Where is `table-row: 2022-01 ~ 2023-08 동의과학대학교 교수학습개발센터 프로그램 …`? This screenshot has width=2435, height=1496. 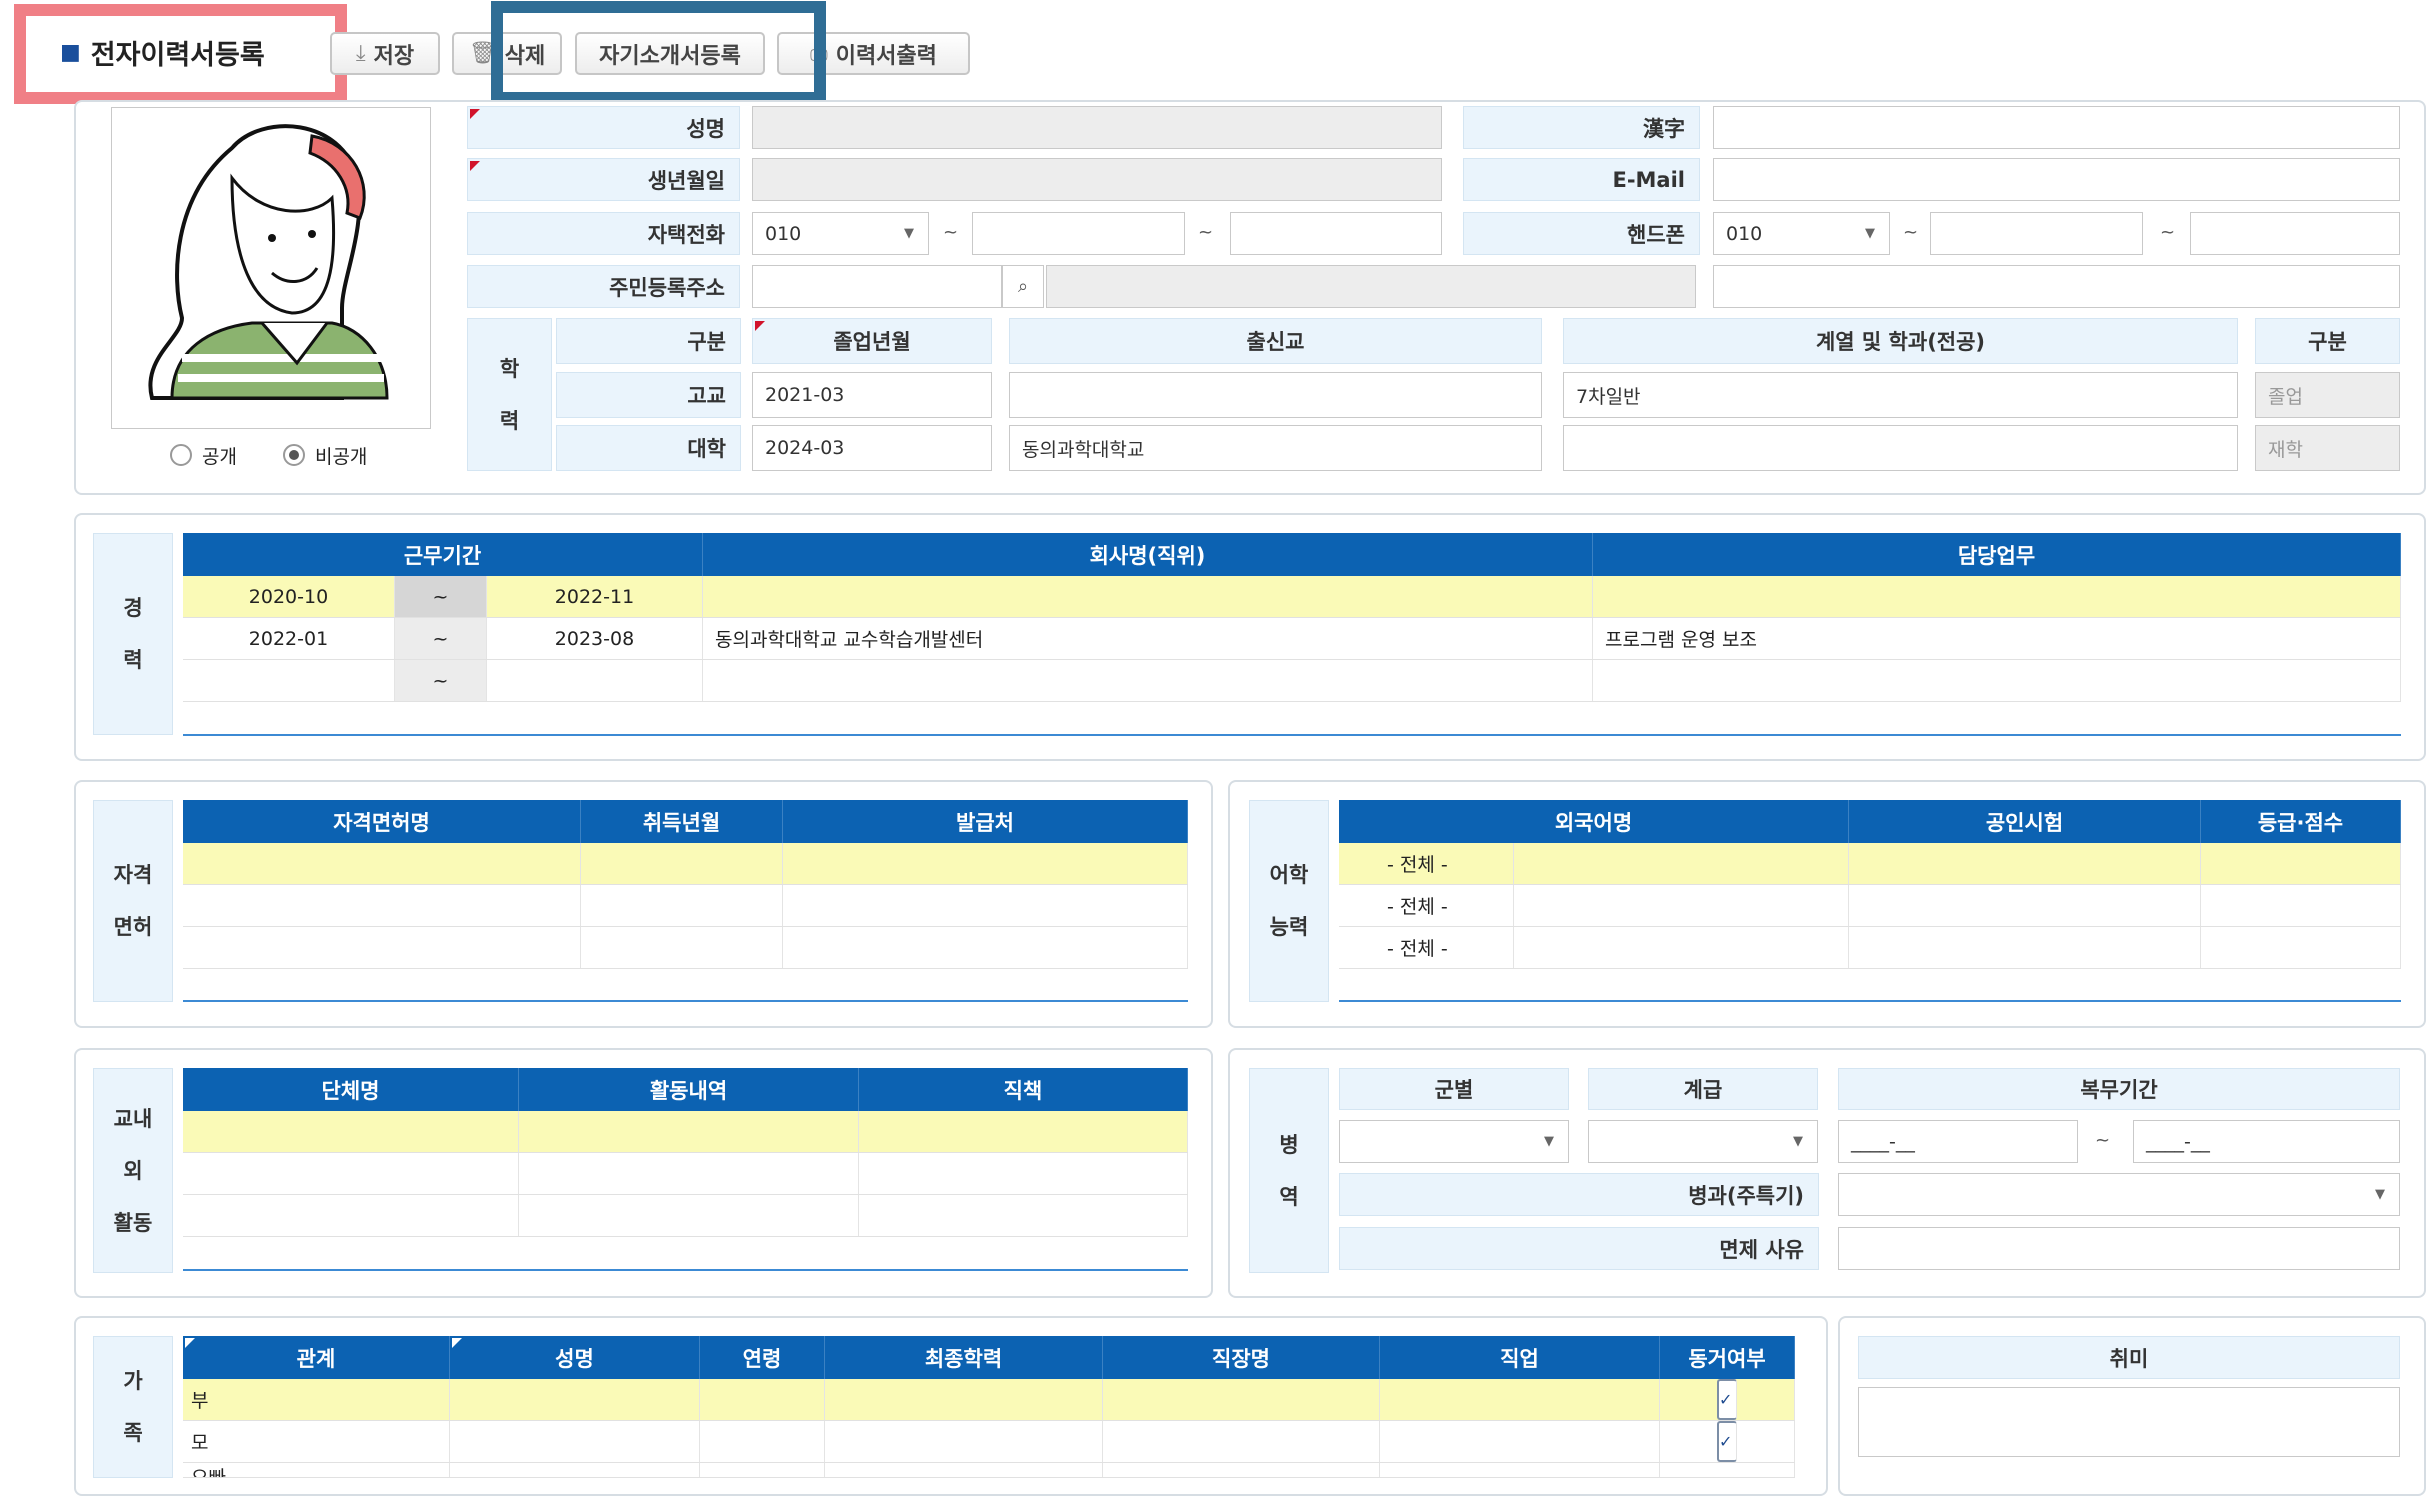 table-row: 2022-01 ~ 2023-08 동의과학대학교 교수학습개발센터 프로그램 … is located at coordinates (1292, 639).